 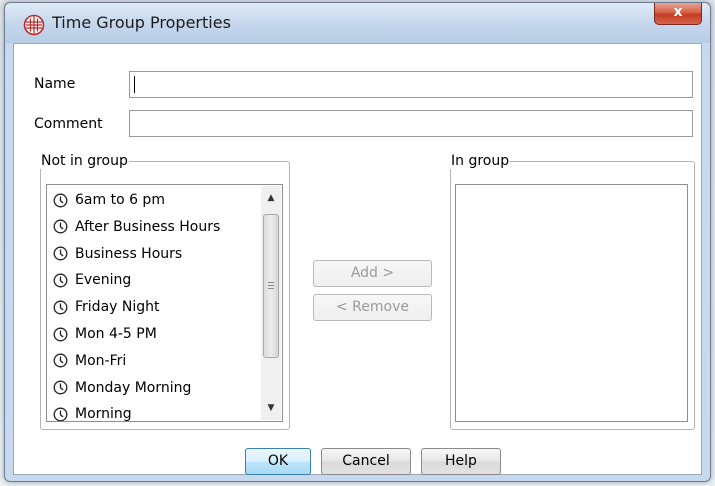 I want to click on scroll-thumb, so click(x=271, y=286).